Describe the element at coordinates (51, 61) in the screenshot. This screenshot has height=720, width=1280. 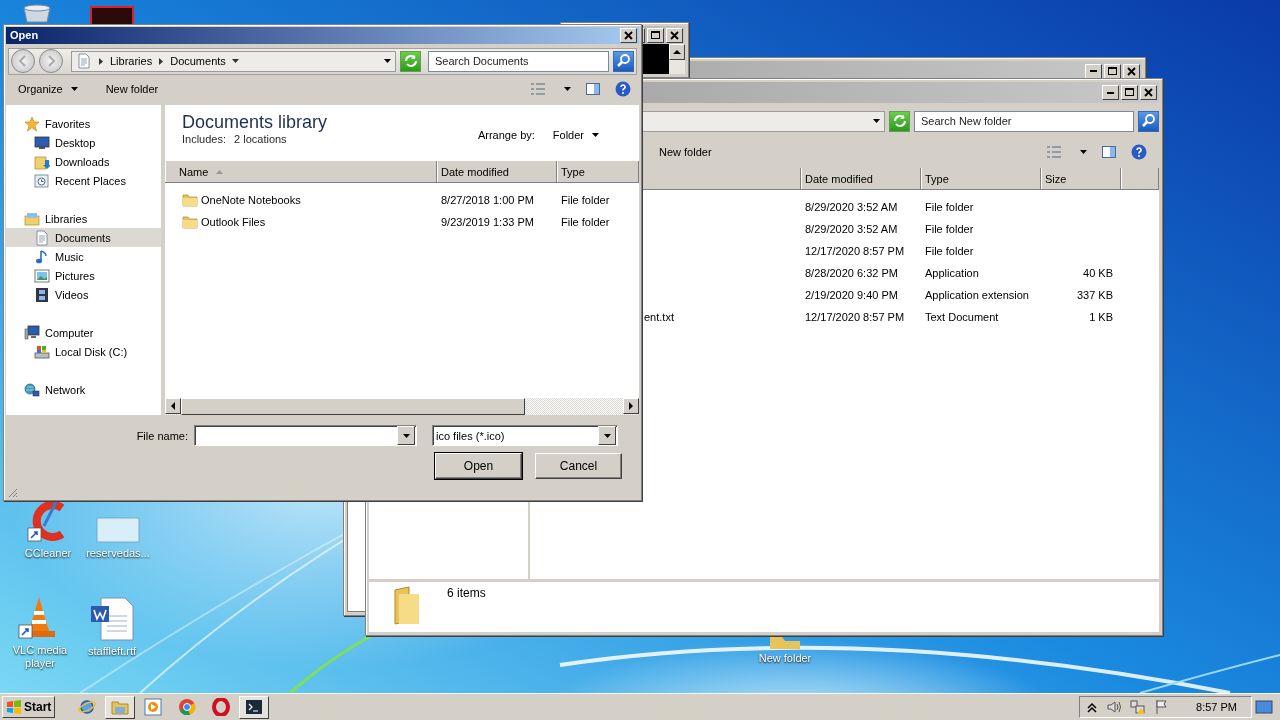
I see `forward-button` at that location.